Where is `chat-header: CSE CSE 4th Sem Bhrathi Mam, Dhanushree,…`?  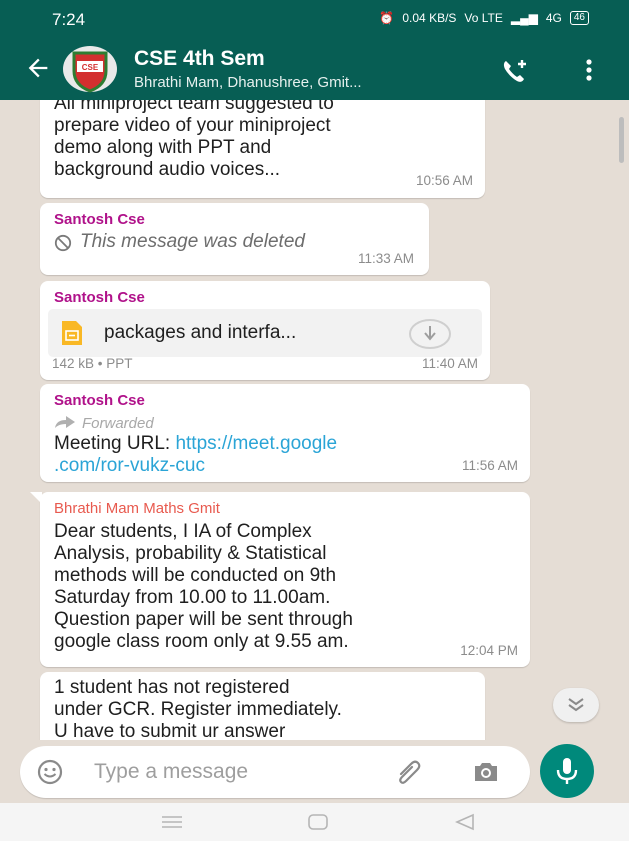
chat-header: CSE CSE 4th Sem Bhrathi Mam, Dhanushree,… is located at coordinates (314, 69).